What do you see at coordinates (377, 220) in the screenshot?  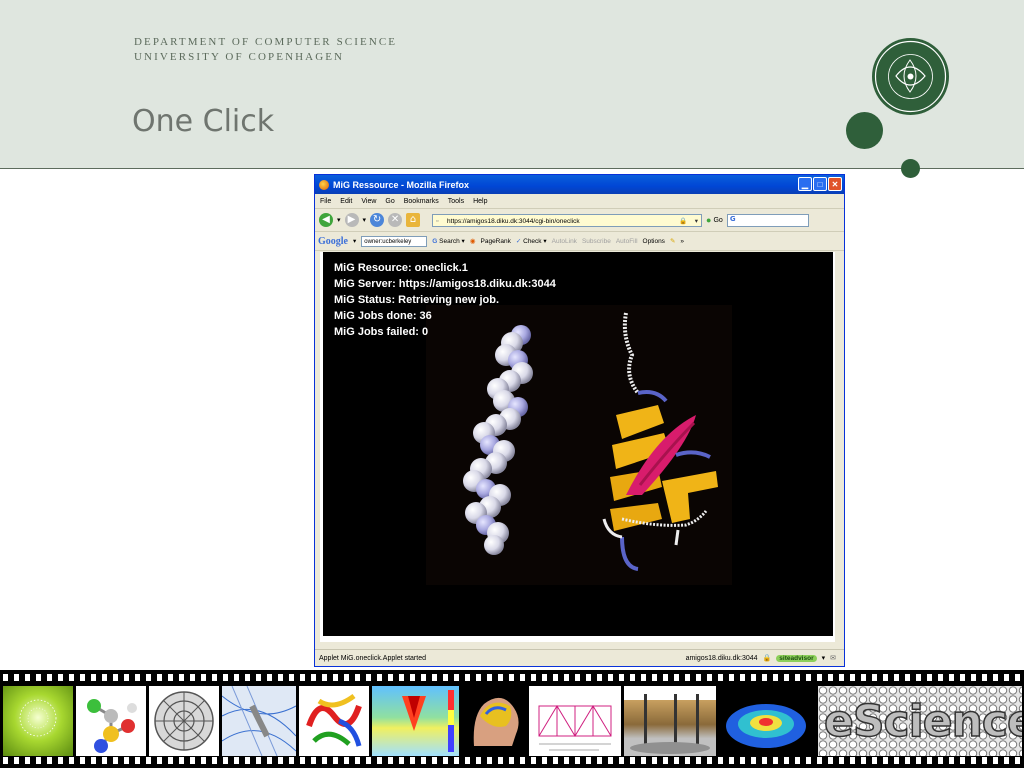 I see `reload-icon: ↻` at bounding box center [377, 220].